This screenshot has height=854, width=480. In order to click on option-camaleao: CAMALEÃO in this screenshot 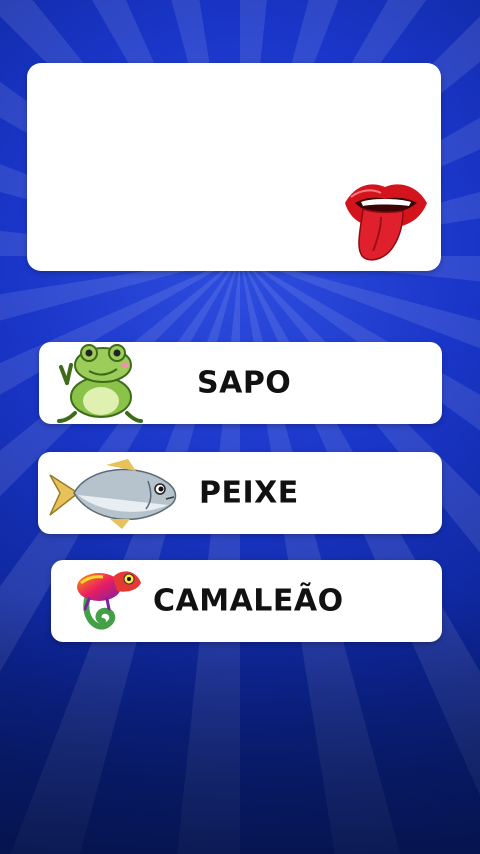, I will do `click(246, 601)`.